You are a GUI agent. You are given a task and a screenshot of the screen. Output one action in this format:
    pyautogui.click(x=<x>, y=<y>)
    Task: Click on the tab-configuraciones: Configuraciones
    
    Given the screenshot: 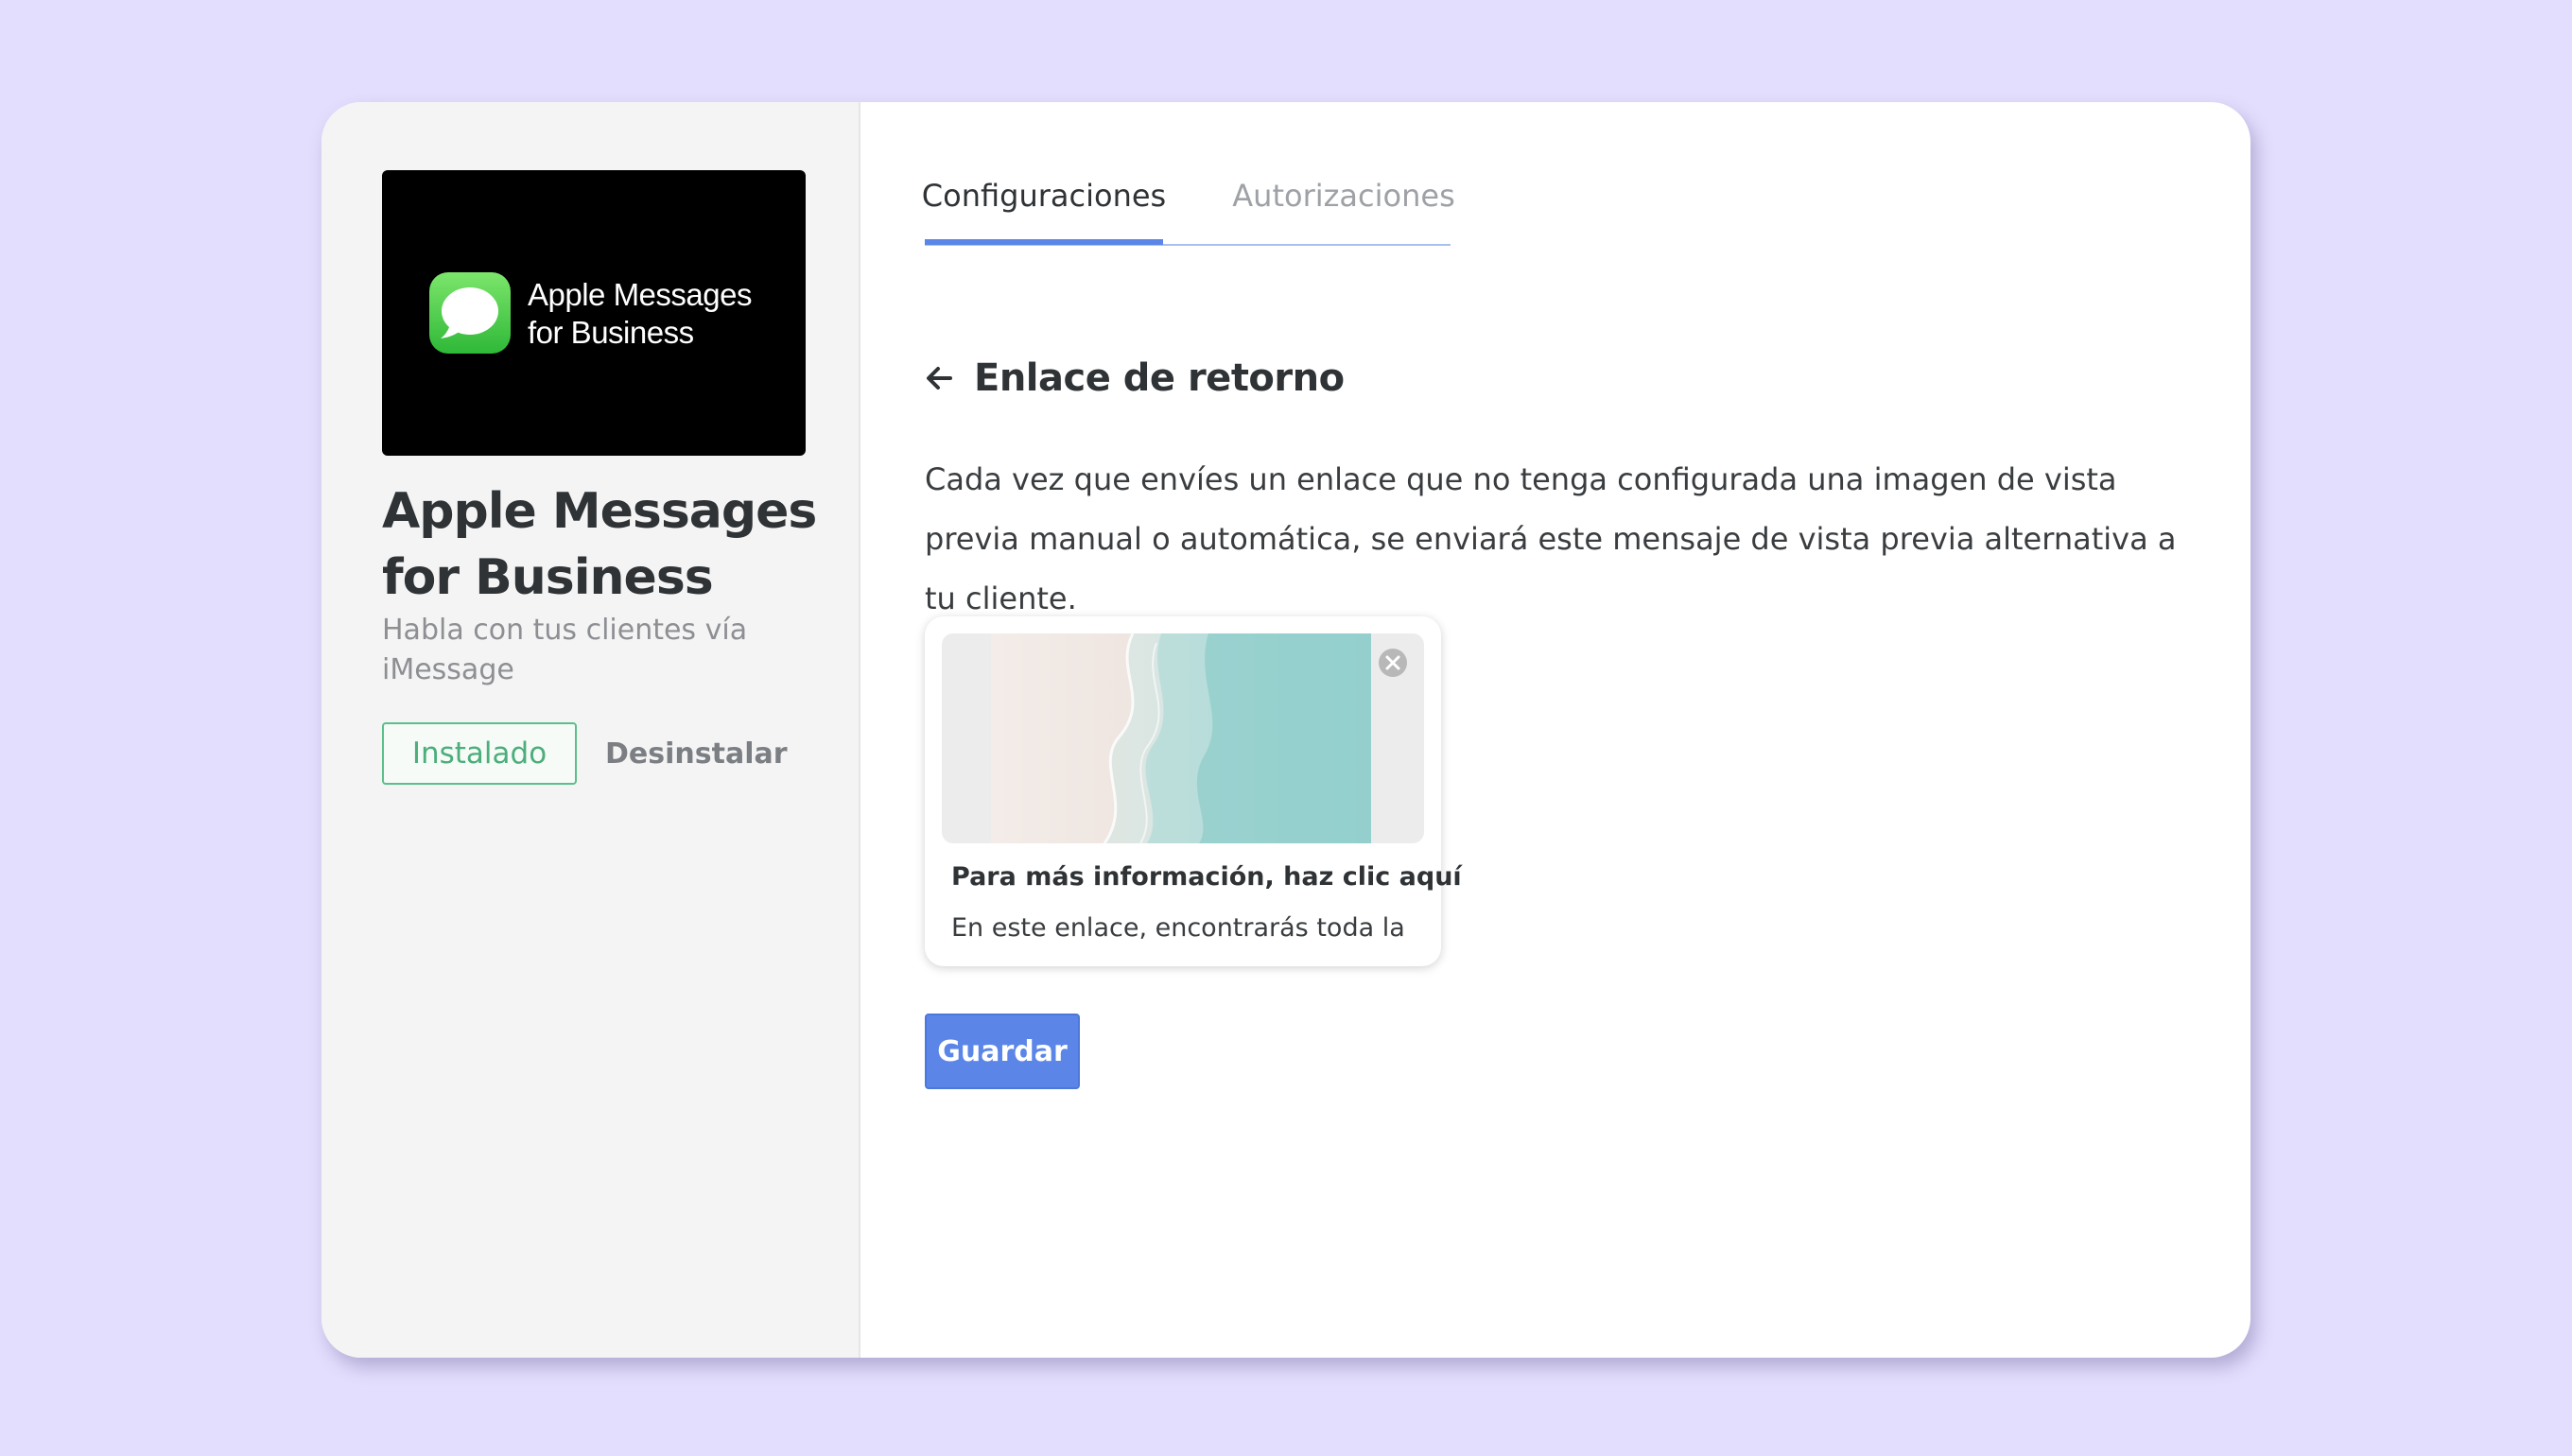 What is the action you would take?
    pyautogui.click(x=1044, y=207)
    